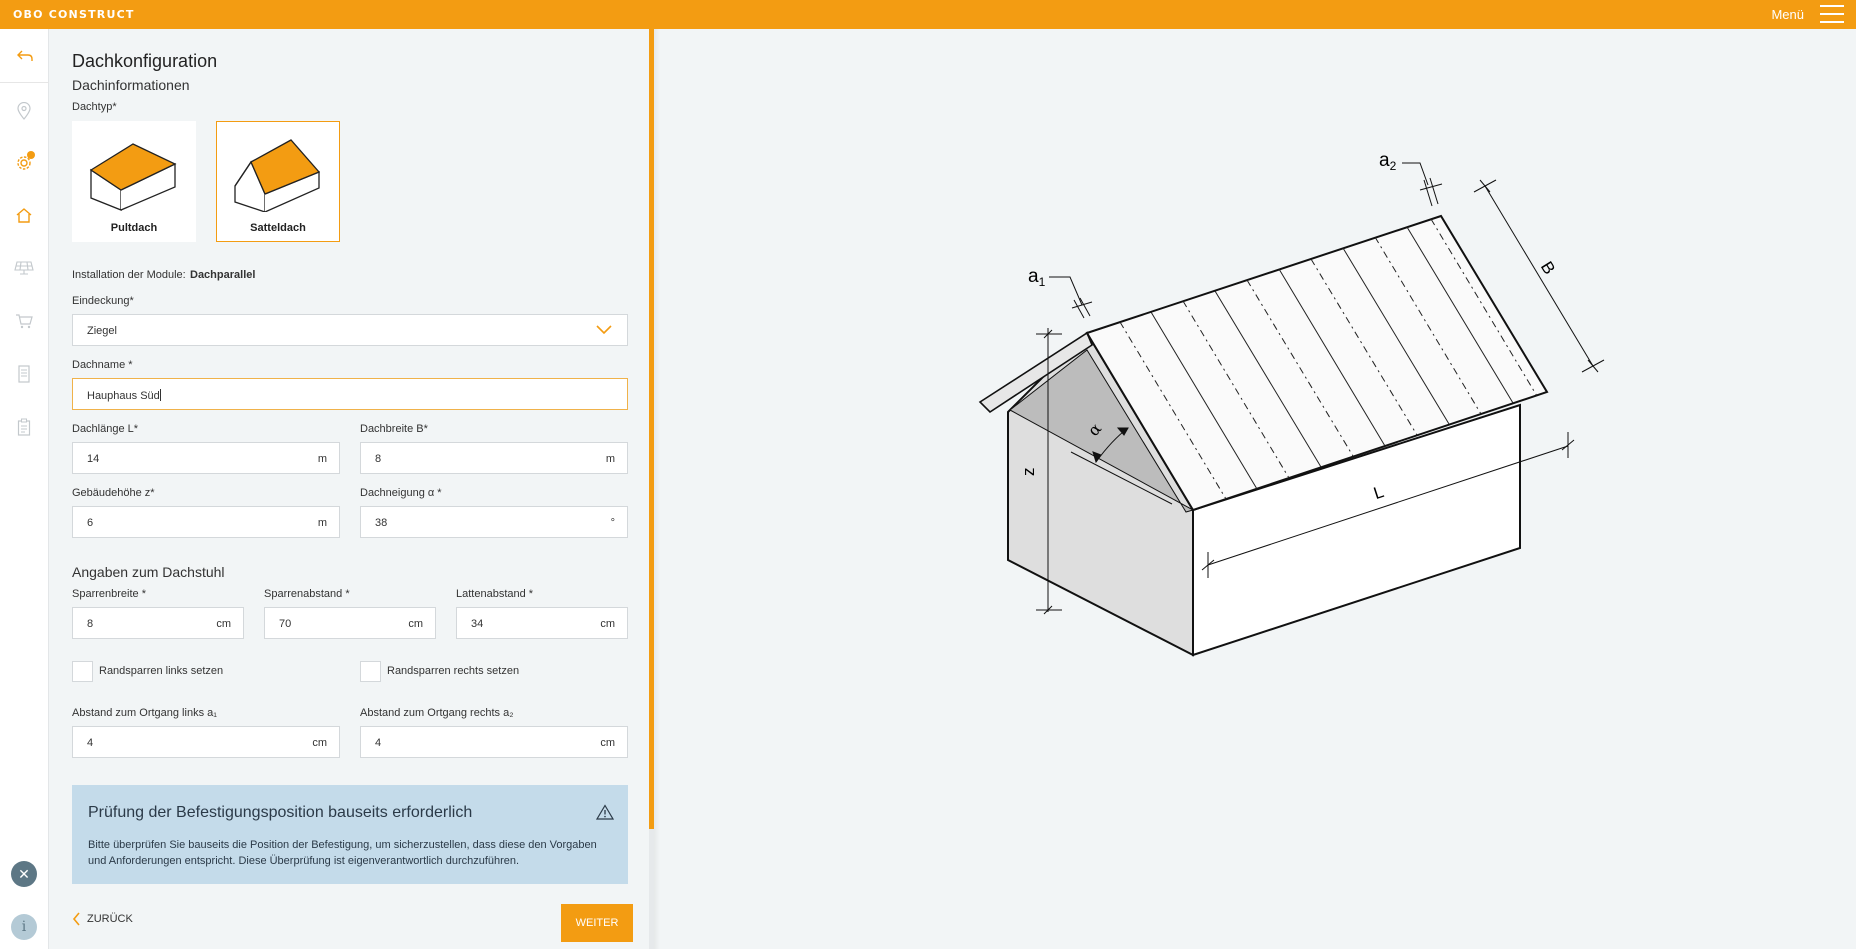  I want to click on dachlaenge-input: 14 m, so click(206, 458).